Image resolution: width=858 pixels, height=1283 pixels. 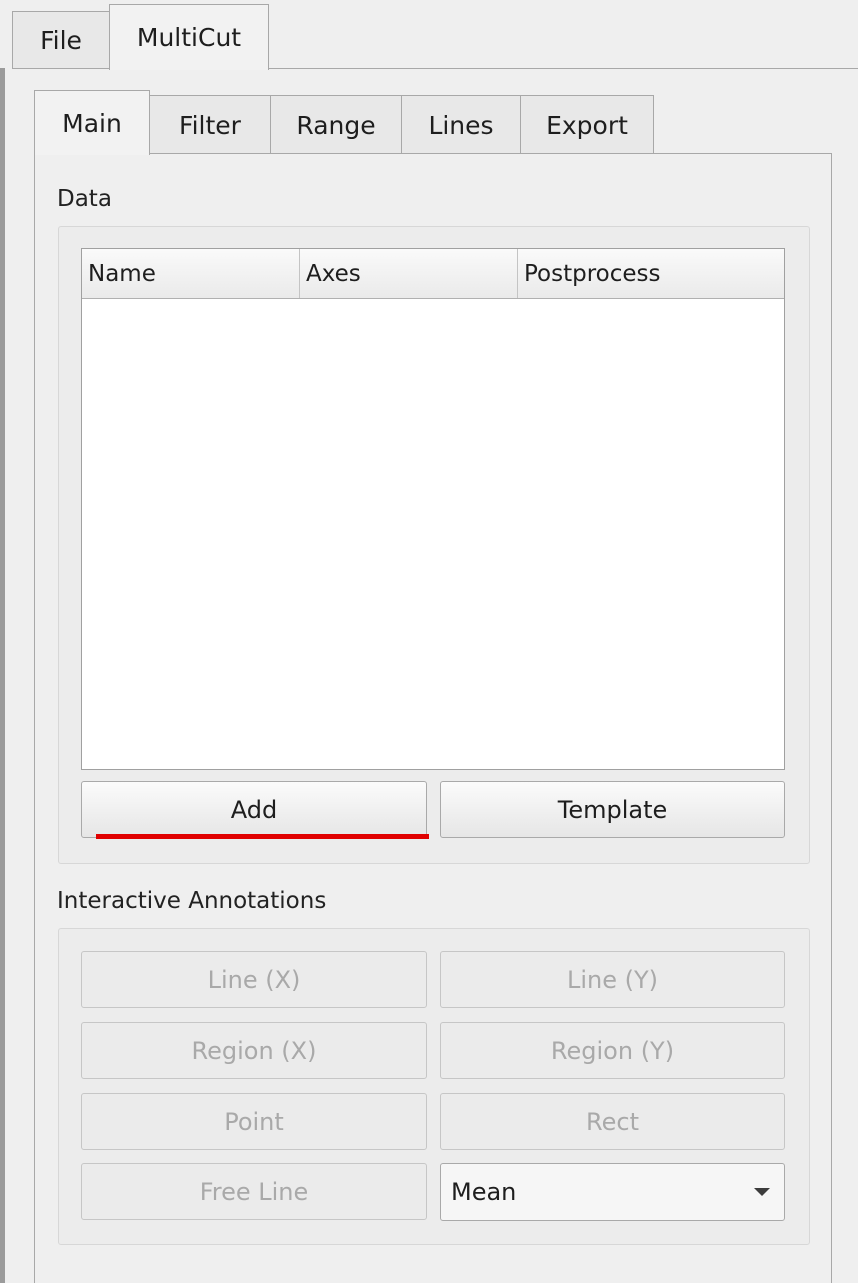 I want to click on reduction-mode-value: Mean, so click(x=484, y=1192).